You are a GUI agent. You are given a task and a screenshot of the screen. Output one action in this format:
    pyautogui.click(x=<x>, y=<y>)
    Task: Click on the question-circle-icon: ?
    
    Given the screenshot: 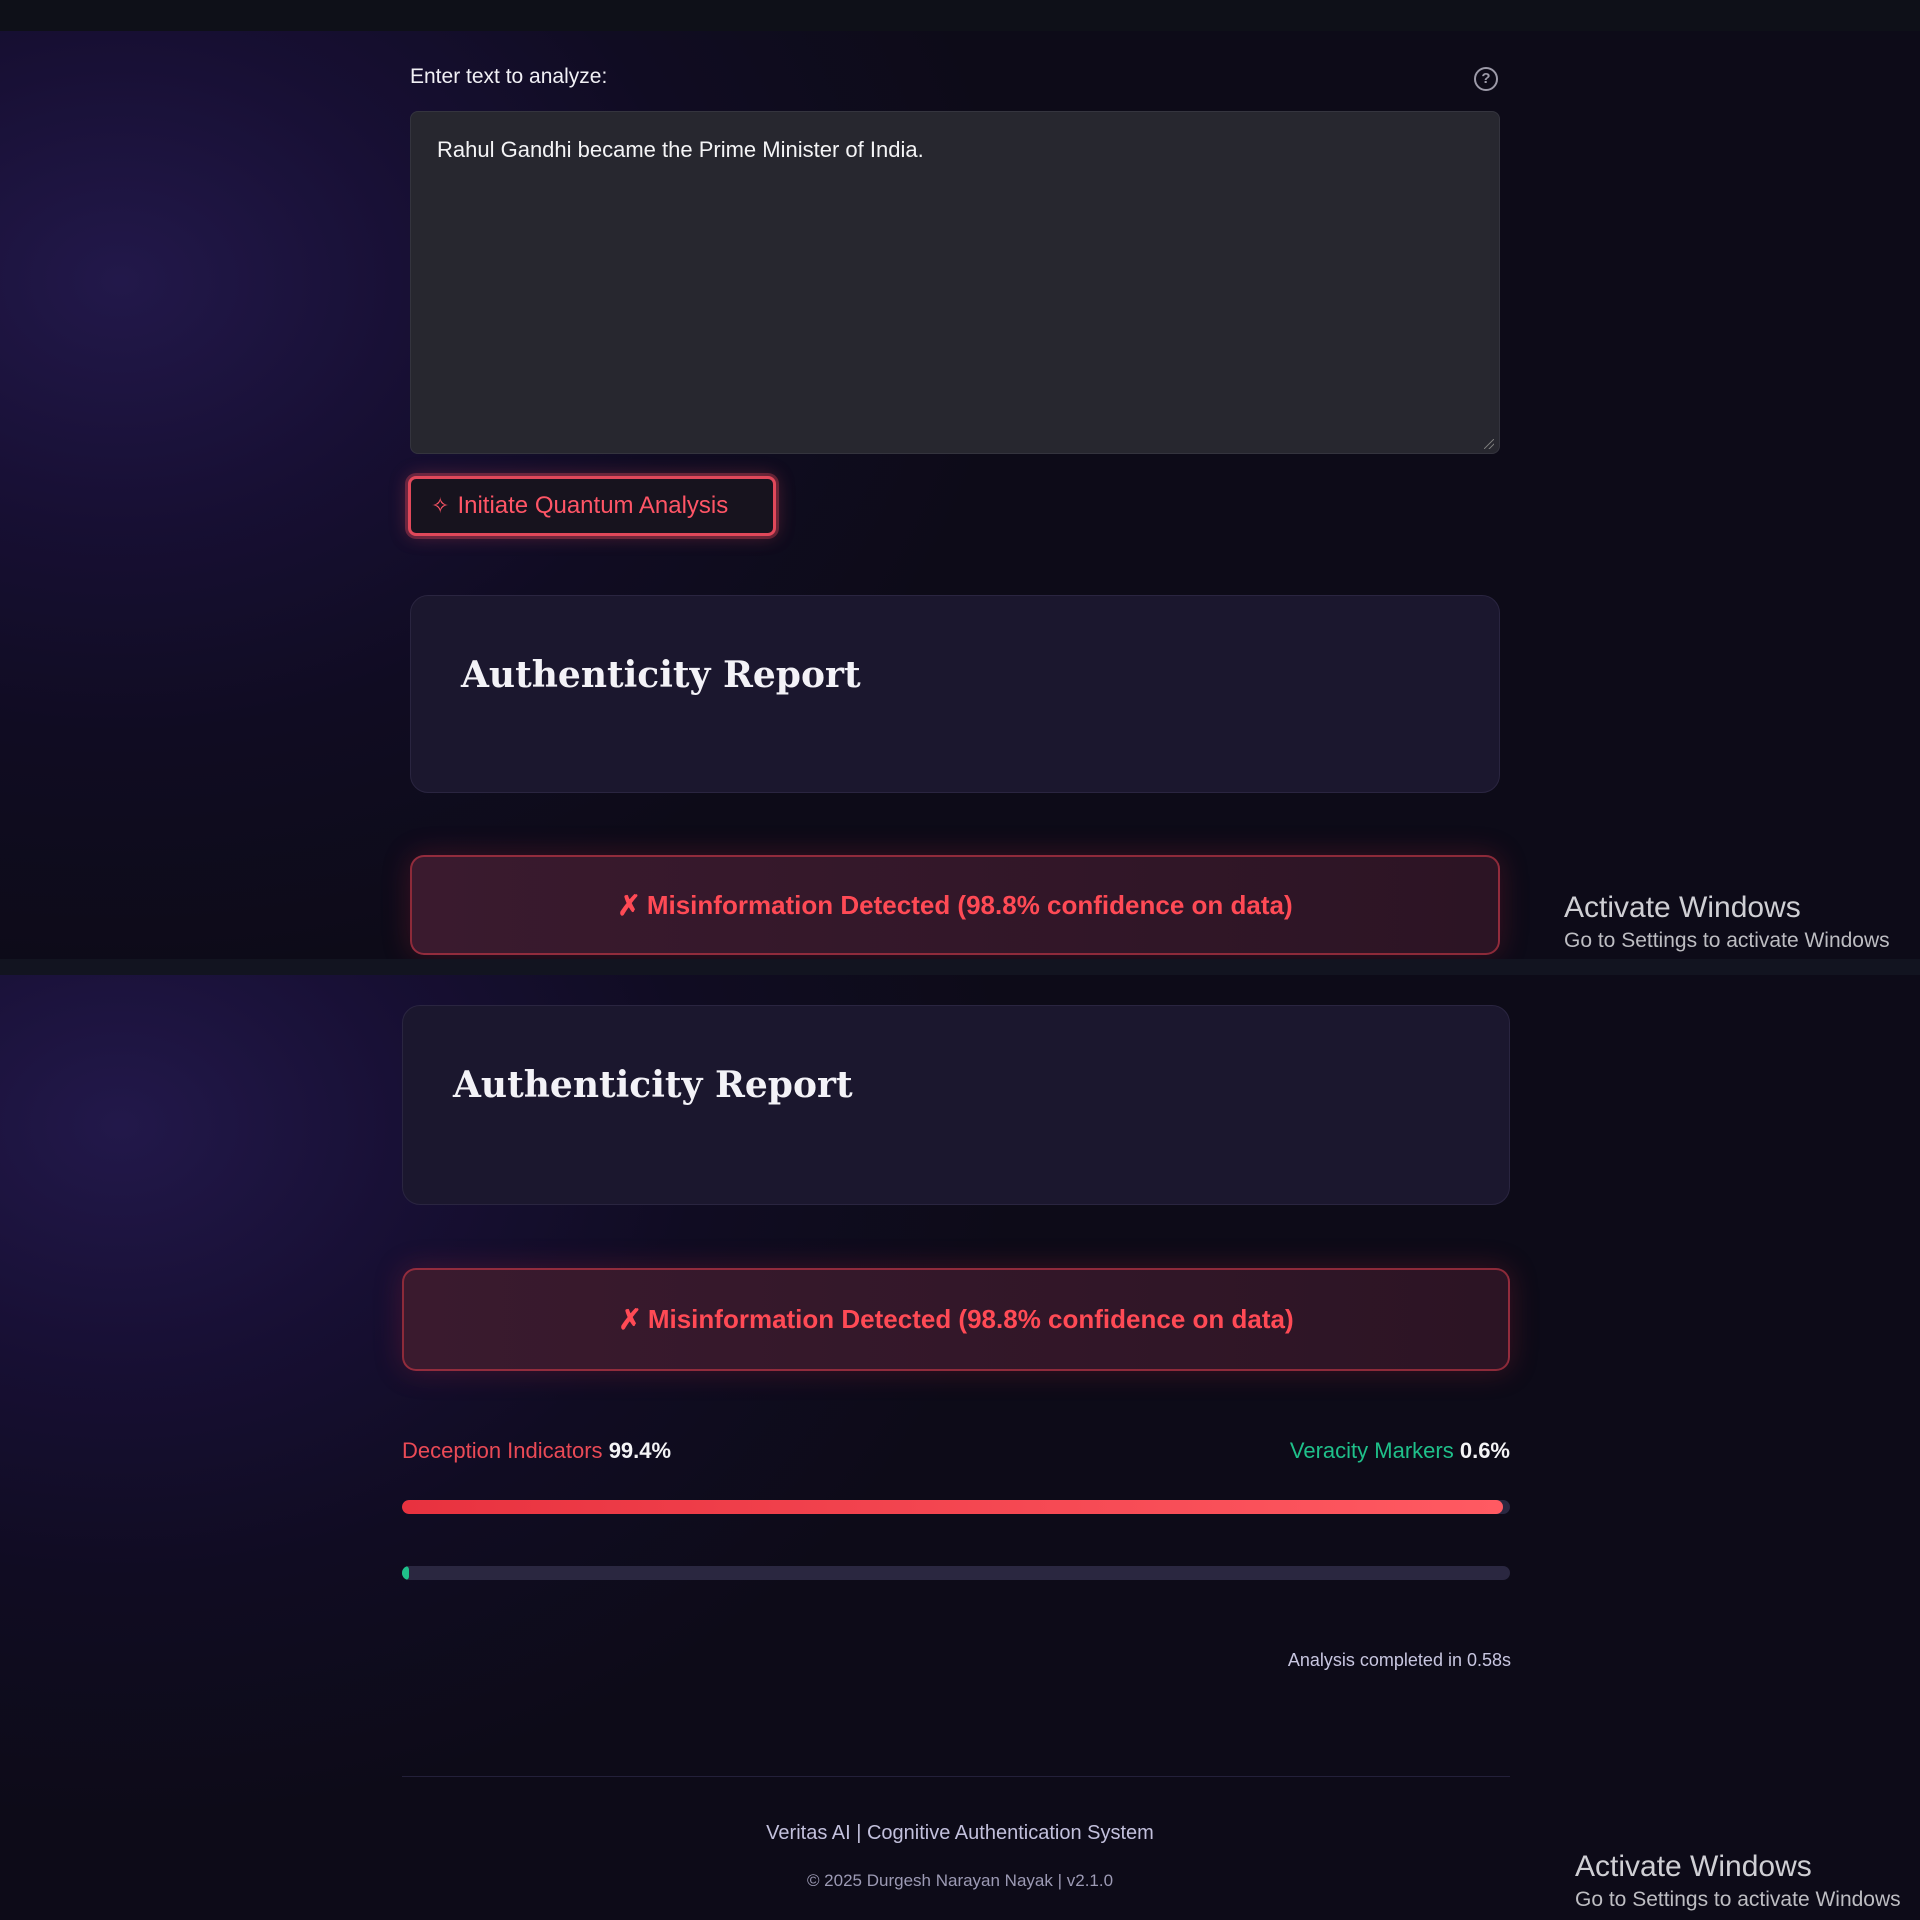 What is the action you would take?
    pyautogui.click(x=1486, y=79)
    